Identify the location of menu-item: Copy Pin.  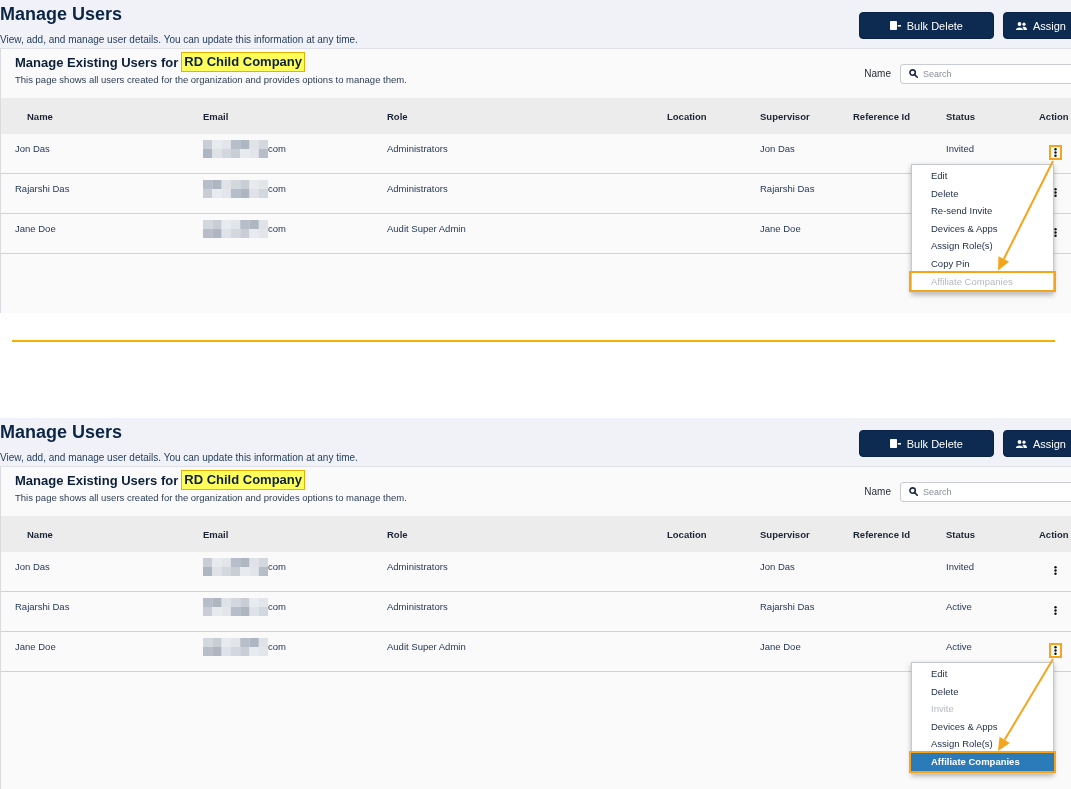
(982, 263).